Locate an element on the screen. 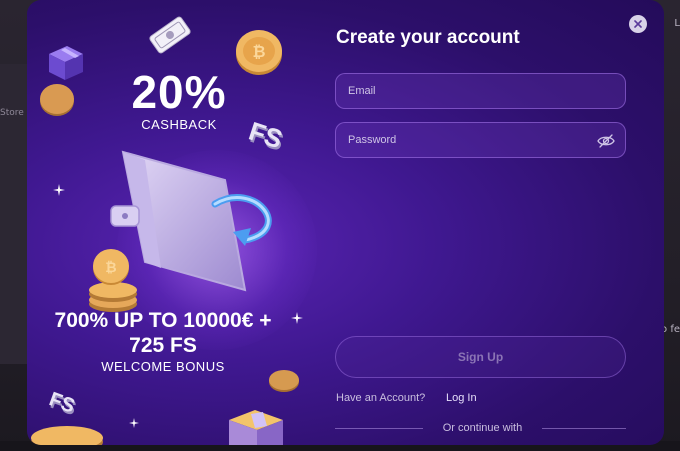 The width and height of the screenshot is (680, 451). welcome-bonus-free-spins: 725 FS is located at coordinates (163, 345).